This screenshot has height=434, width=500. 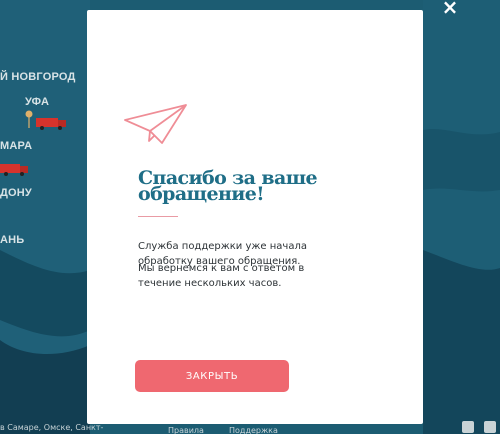 What do you see at coordinates (16, 193) in the screenshot?
I see `city-label: ДОНУ` at bounding box center [16, 193].